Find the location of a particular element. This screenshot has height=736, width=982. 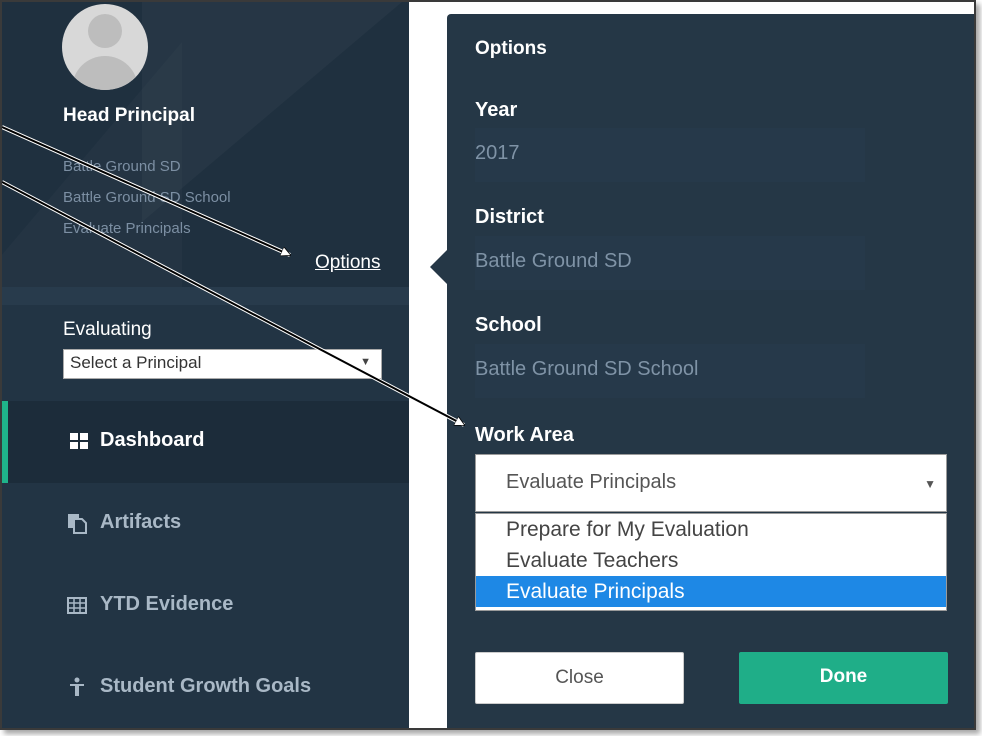

principal-select-value: Select a Principal is located at coordinates (136, 362).